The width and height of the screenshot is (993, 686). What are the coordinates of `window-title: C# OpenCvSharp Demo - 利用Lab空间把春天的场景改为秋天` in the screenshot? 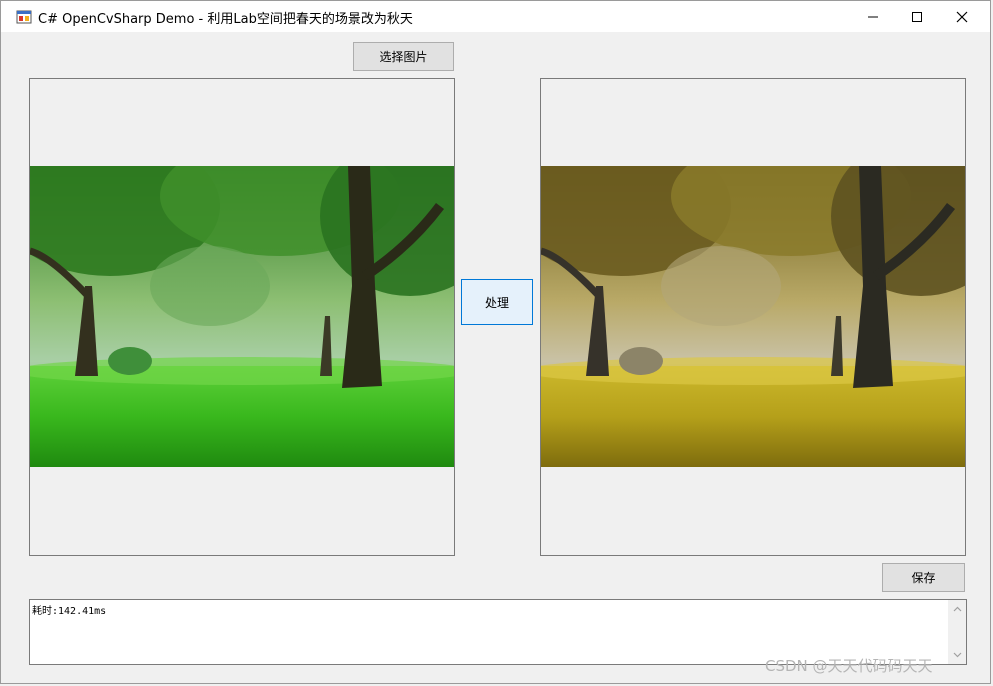 It's located at (225, 19).